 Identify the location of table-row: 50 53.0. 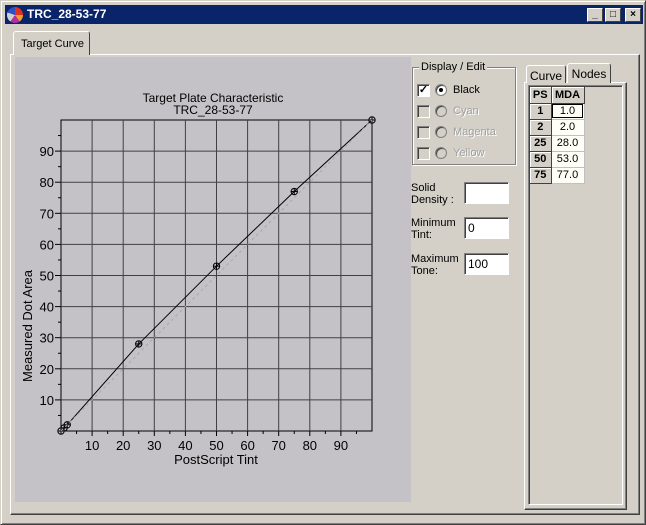
(557, 159).